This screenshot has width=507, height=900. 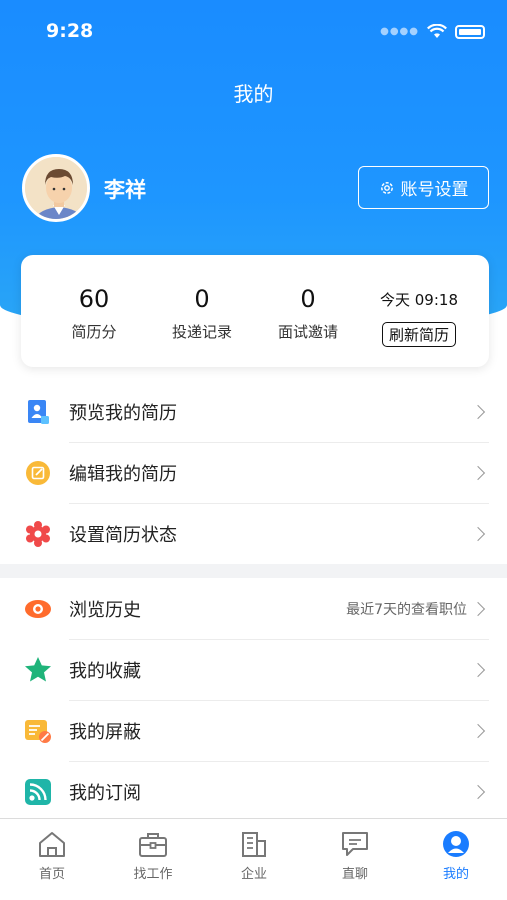 What do you see at coordinates (253, 608) in the screenshot?
I see `menu-item-browse-history: 浏览历史 最近7天的查看职位` at bounding box center [253, 608].